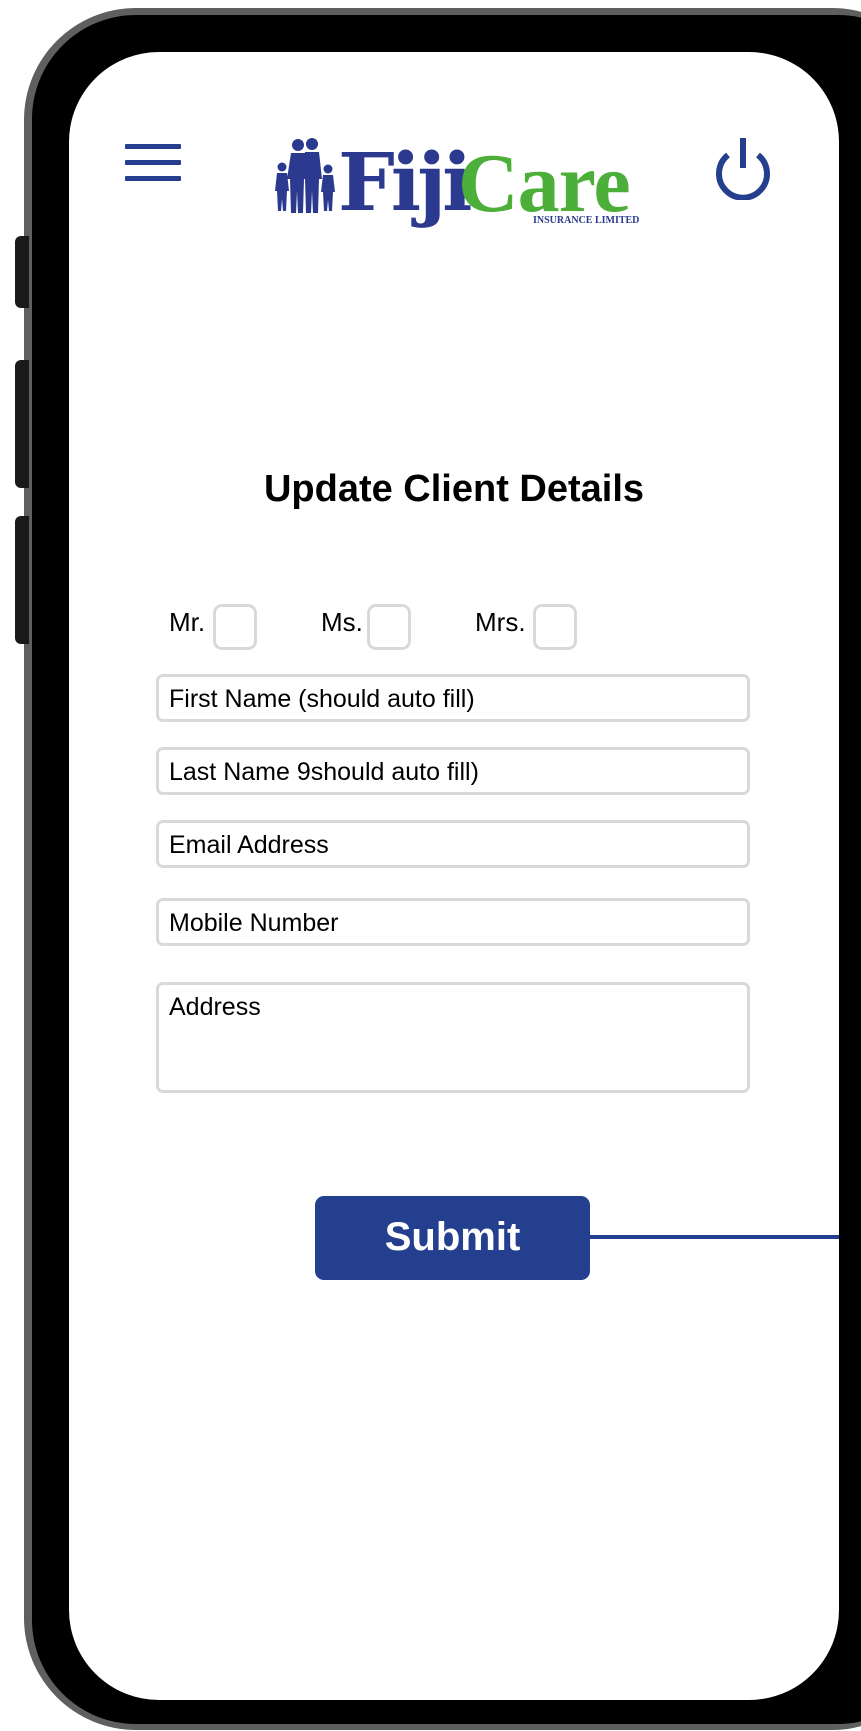  I want to click on flow-connector-line, so click(714, 1237).